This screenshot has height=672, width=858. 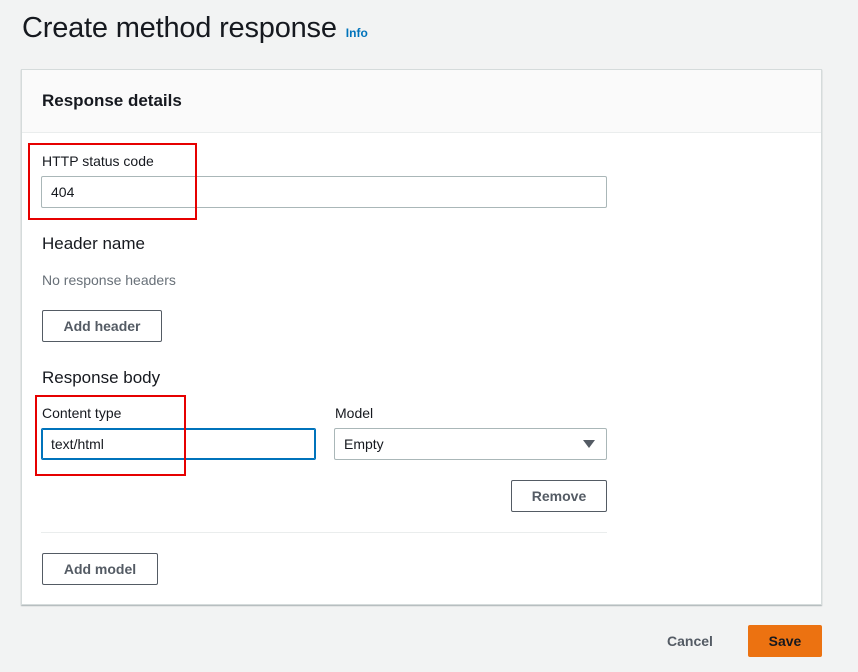 I want to click on panel-header: Response details, so click(x=421, y=101).